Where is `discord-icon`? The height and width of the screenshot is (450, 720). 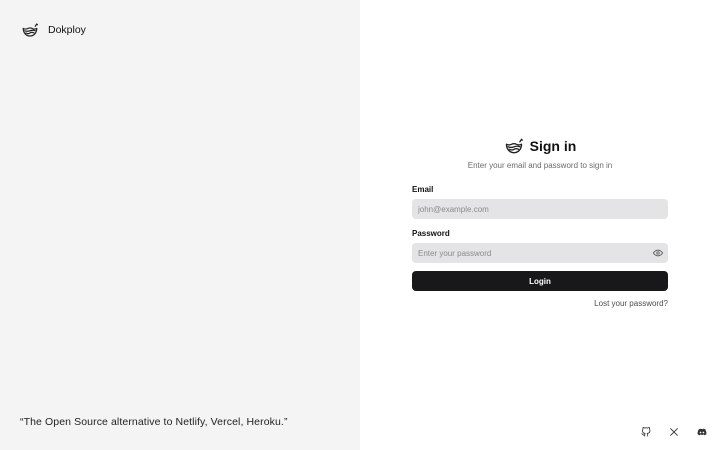 discord-icon is located at coordinates (702, 432).